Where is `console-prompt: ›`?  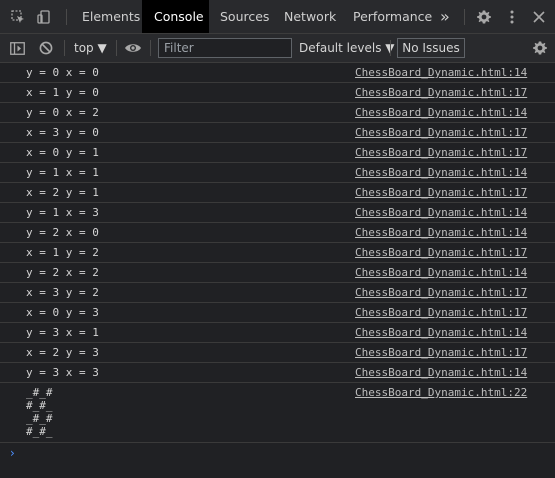
console-prompt: › is located at coordinates (277, 454).